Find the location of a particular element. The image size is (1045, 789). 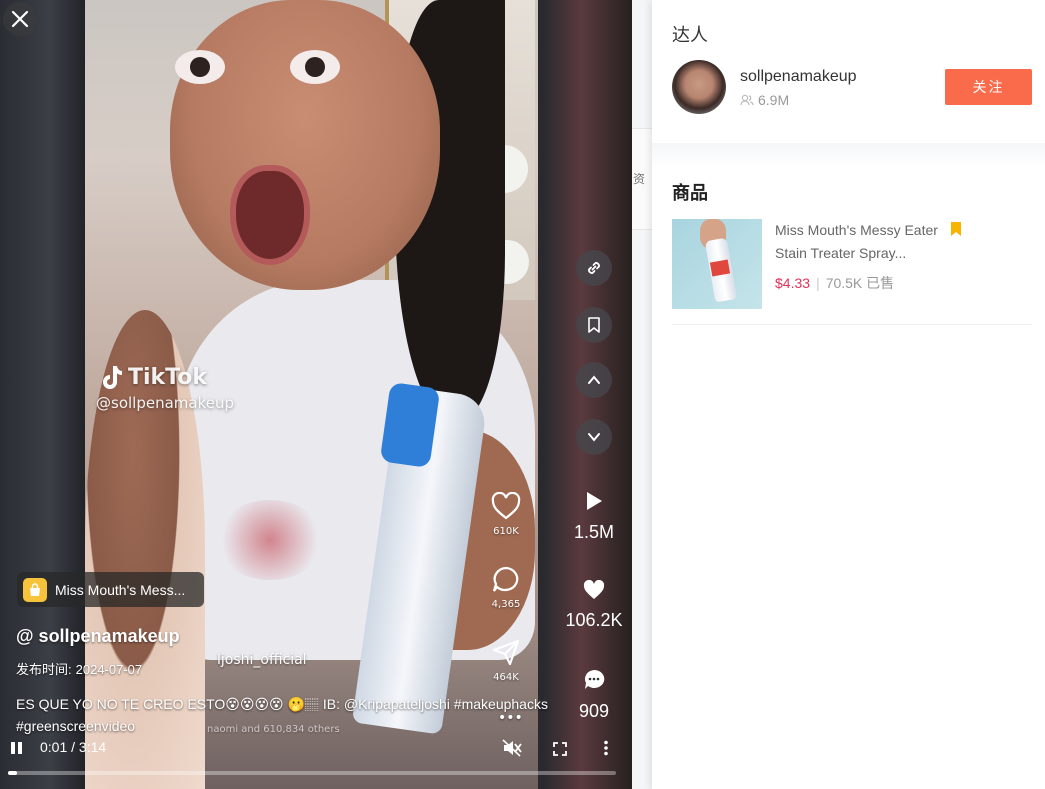

send-outline-icon is located at coordinates (506, 652).